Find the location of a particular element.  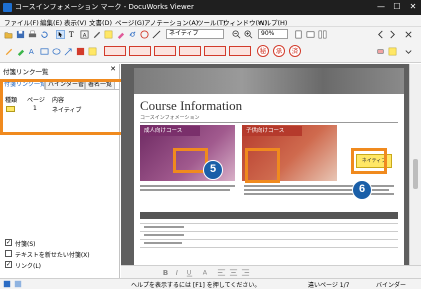

status-binder: バインダー is located at coordinates (391, 285).